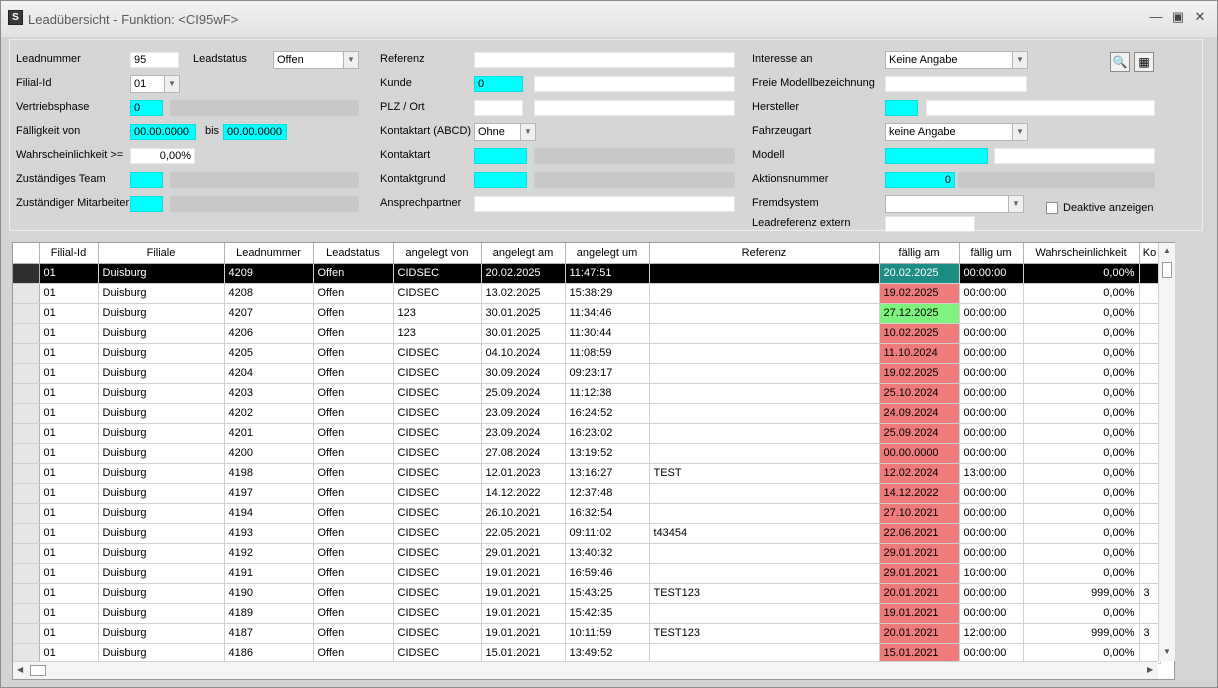 This screenshot has height=688, width=1218. What do you see at coordinates (316, 60) in the screenshot?
I see `leadstatus-select: Offen ▼` at bounding box center [316, 60].